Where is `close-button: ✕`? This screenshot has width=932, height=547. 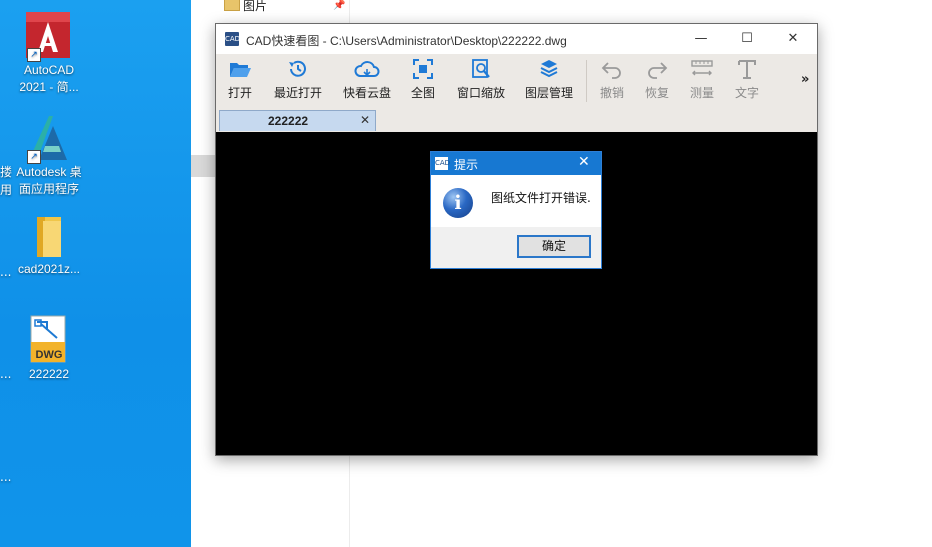
close-button: ✕ is located at coordinates (793, 39).